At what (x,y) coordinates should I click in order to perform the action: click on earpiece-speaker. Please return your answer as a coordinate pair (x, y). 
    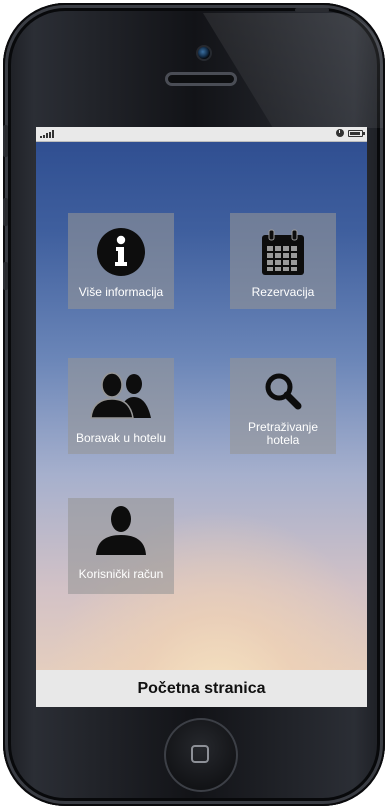
    Looking at the image, I should click on (201, 79).